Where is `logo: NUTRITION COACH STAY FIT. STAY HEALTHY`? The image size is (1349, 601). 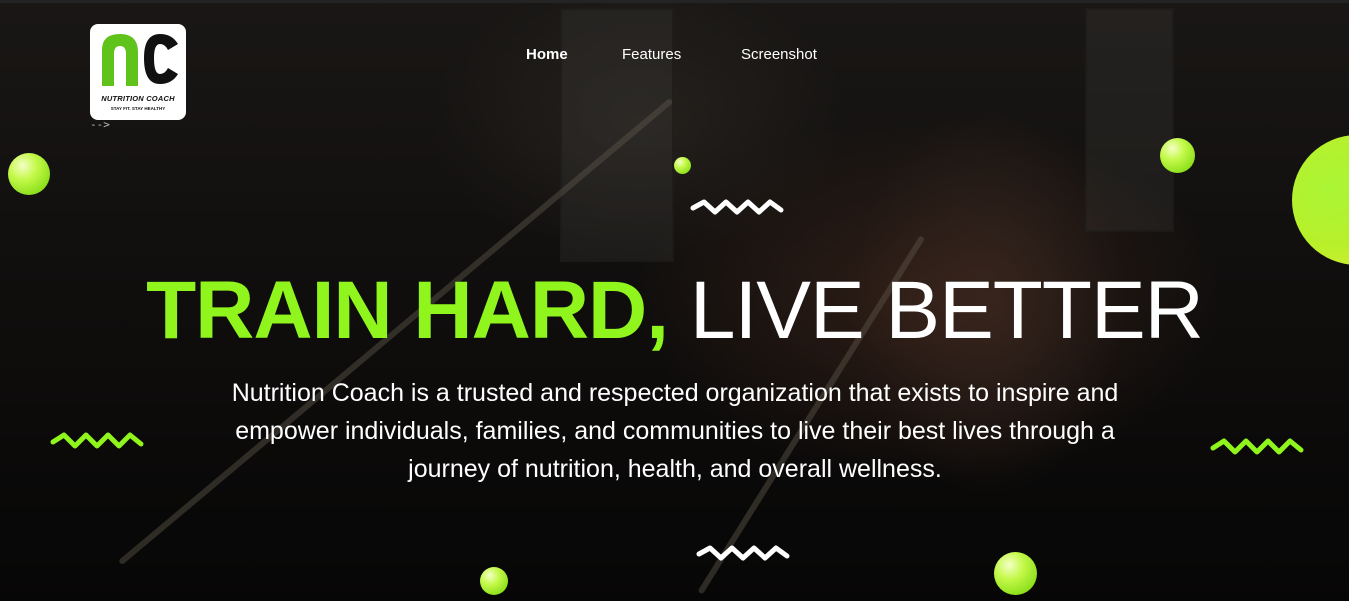 logo: NUTRITION COACH STAY FIT. STAY HEALTHY is located at coordinates (138, 72).